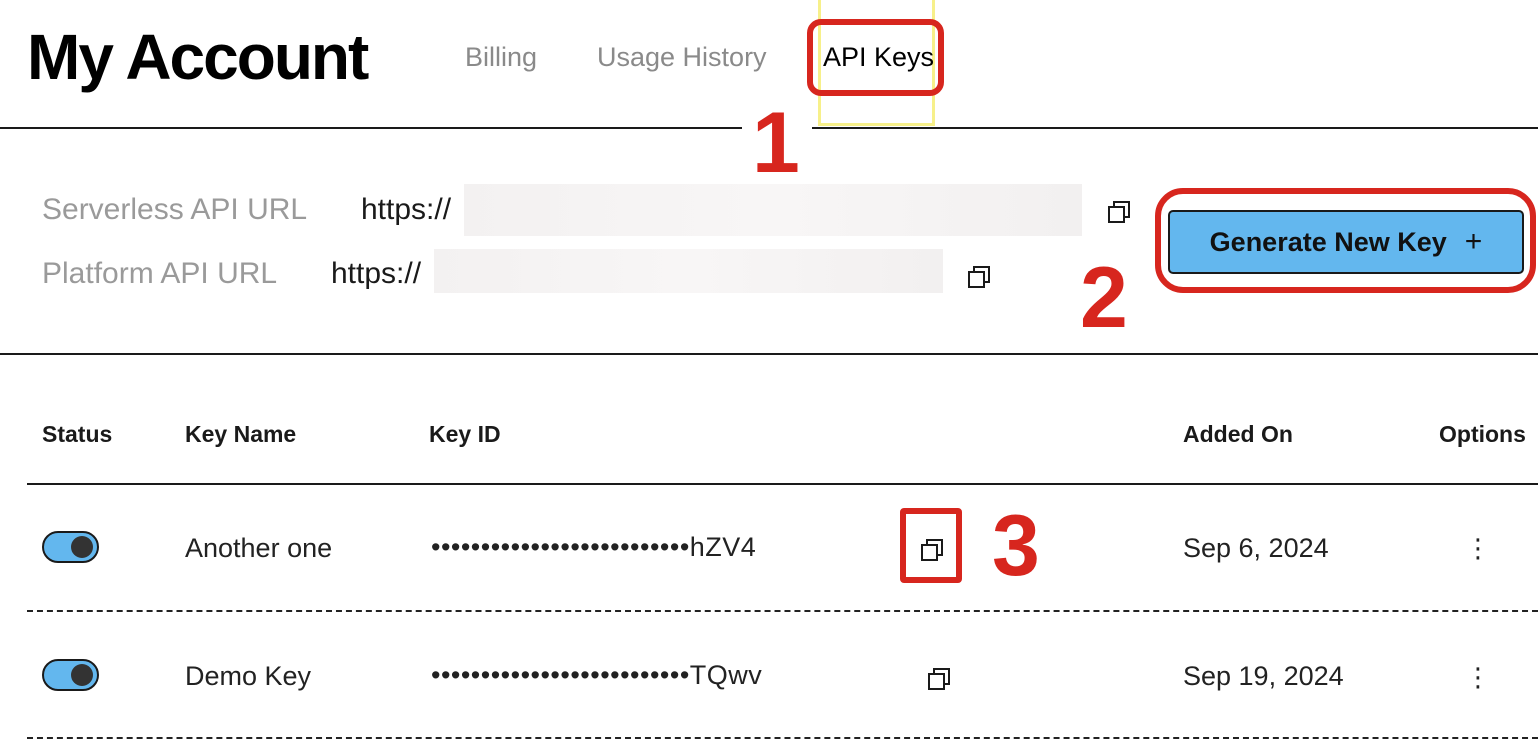 Image resolution: width=1538 pixels, height=740 pixels. I want to click on tab-billing: Billing, so click(501, 57).